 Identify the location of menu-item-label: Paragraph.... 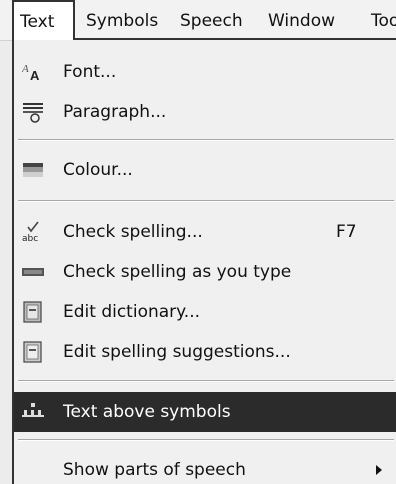
(115, 112).